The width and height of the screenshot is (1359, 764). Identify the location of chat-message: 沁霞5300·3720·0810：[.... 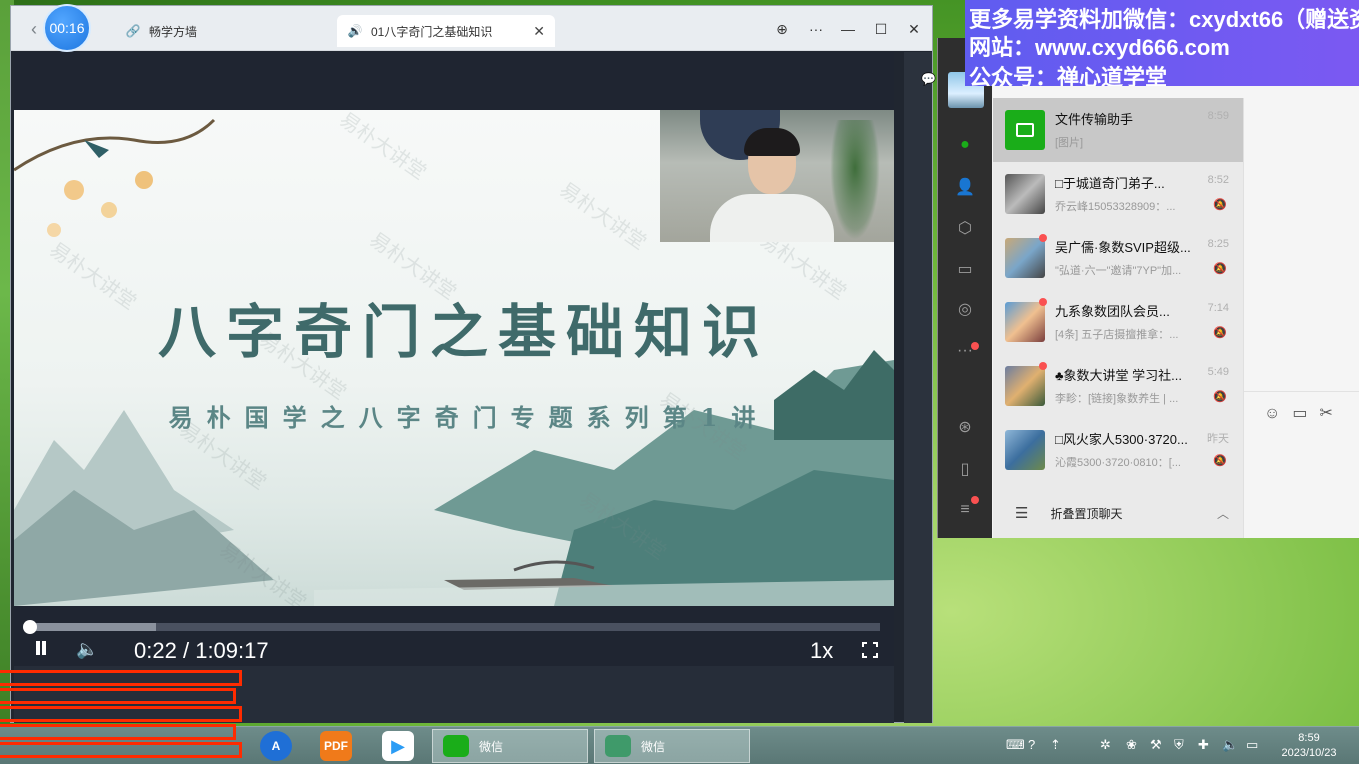
(1118, 463).